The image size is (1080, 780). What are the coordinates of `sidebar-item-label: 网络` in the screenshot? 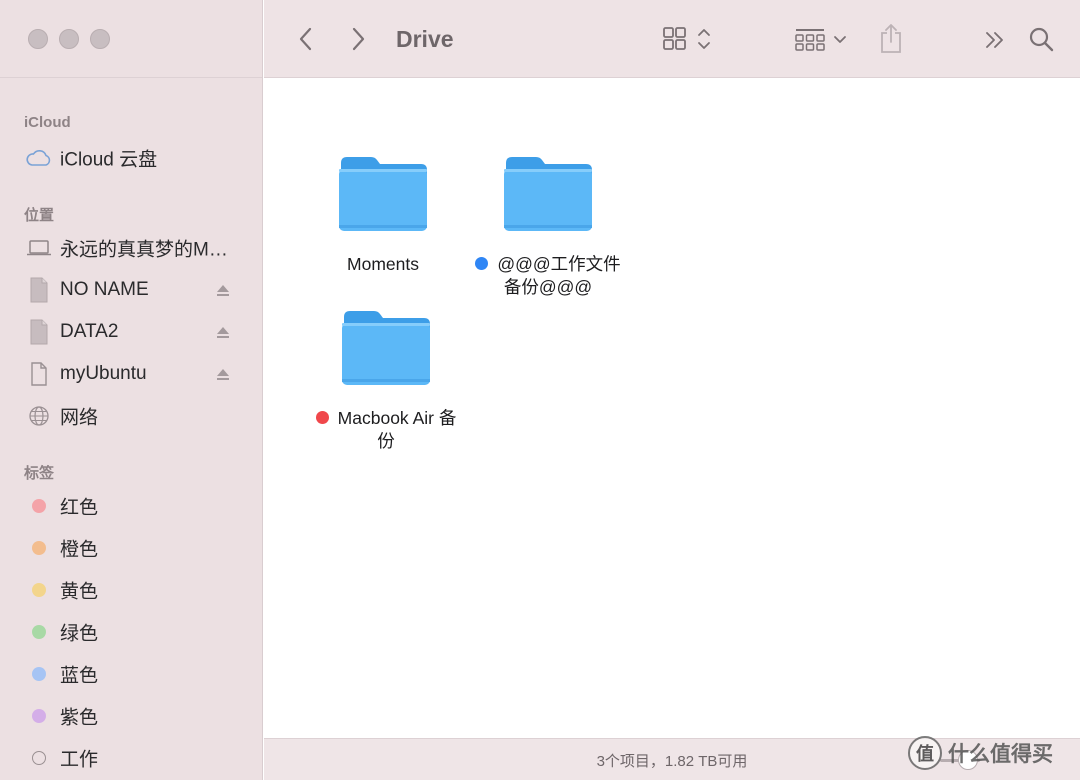 It's located at (79, 418).